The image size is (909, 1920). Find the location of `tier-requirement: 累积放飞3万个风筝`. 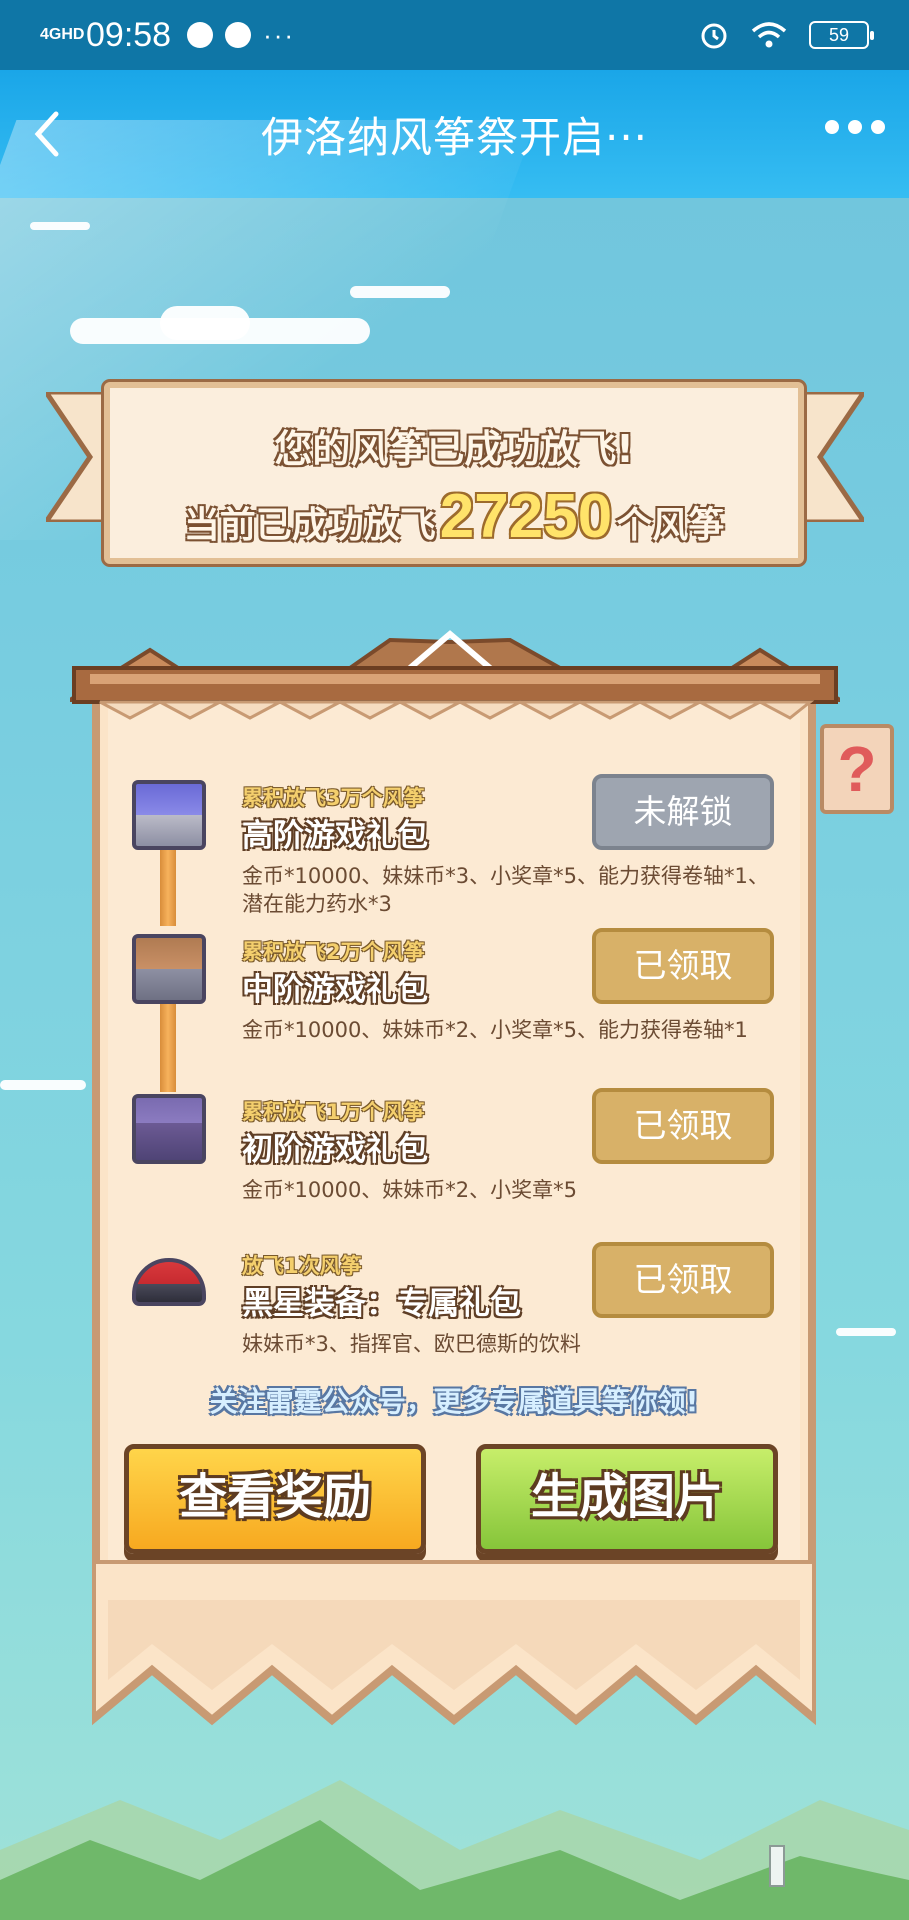

tier-requirement: 累积放飞3万个风筝 is located at coordinates (333, 798).